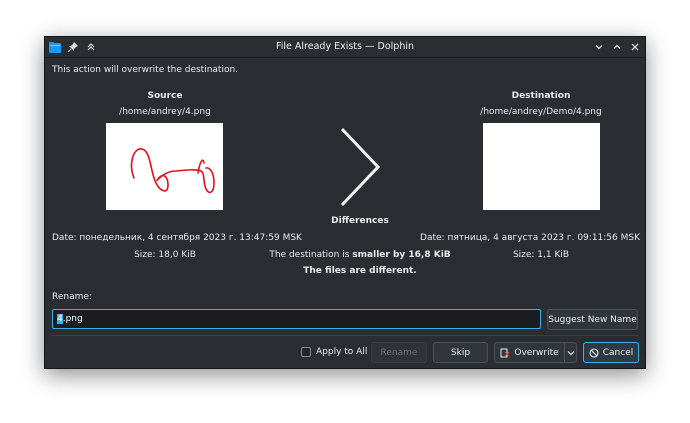 The height and width of the screenshot is (423, 690). Describe the element at coordinates (541, 96) in the screenshot. I see `destination-heading: Destination` at that location.